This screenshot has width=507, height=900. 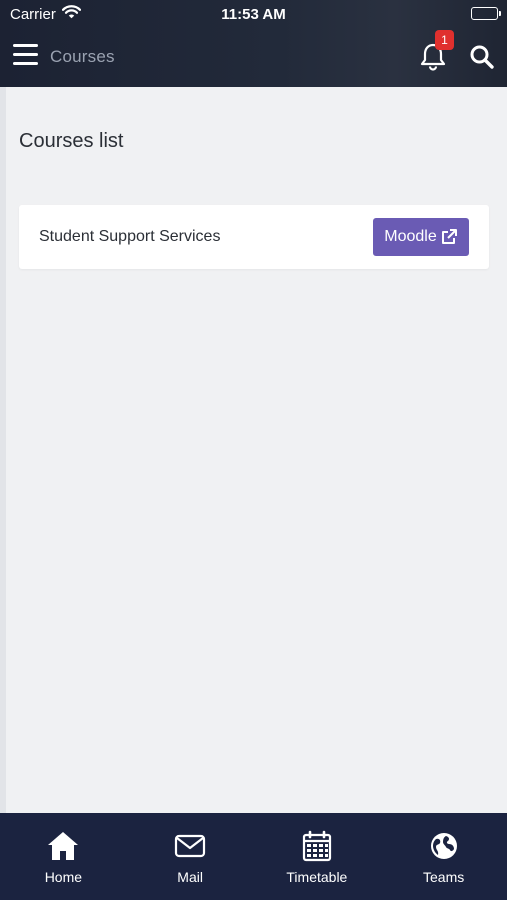 What do you see at coordinates (3, 450) in the screenshot?
I see `side-edge` at bounding box center [3, 450].